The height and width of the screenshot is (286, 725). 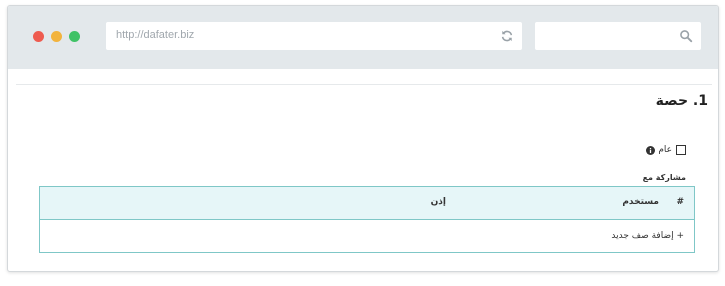 I want to click on add-row-button: + إضافة صف جديد, so click(x=647, y=236).